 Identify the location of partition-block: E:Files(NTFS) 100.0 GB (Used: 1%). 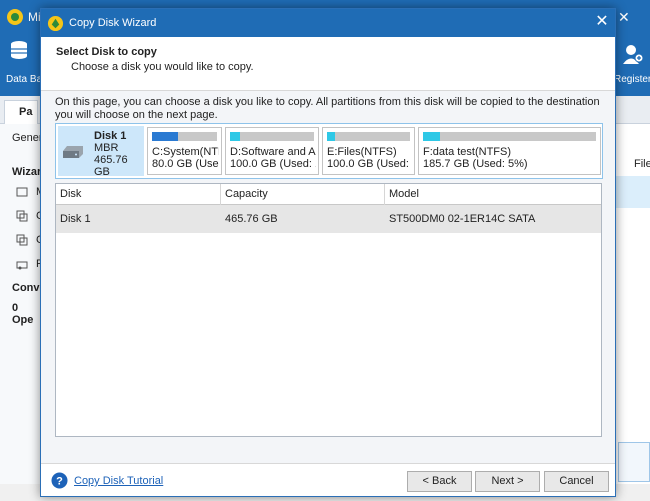
(368, 151).